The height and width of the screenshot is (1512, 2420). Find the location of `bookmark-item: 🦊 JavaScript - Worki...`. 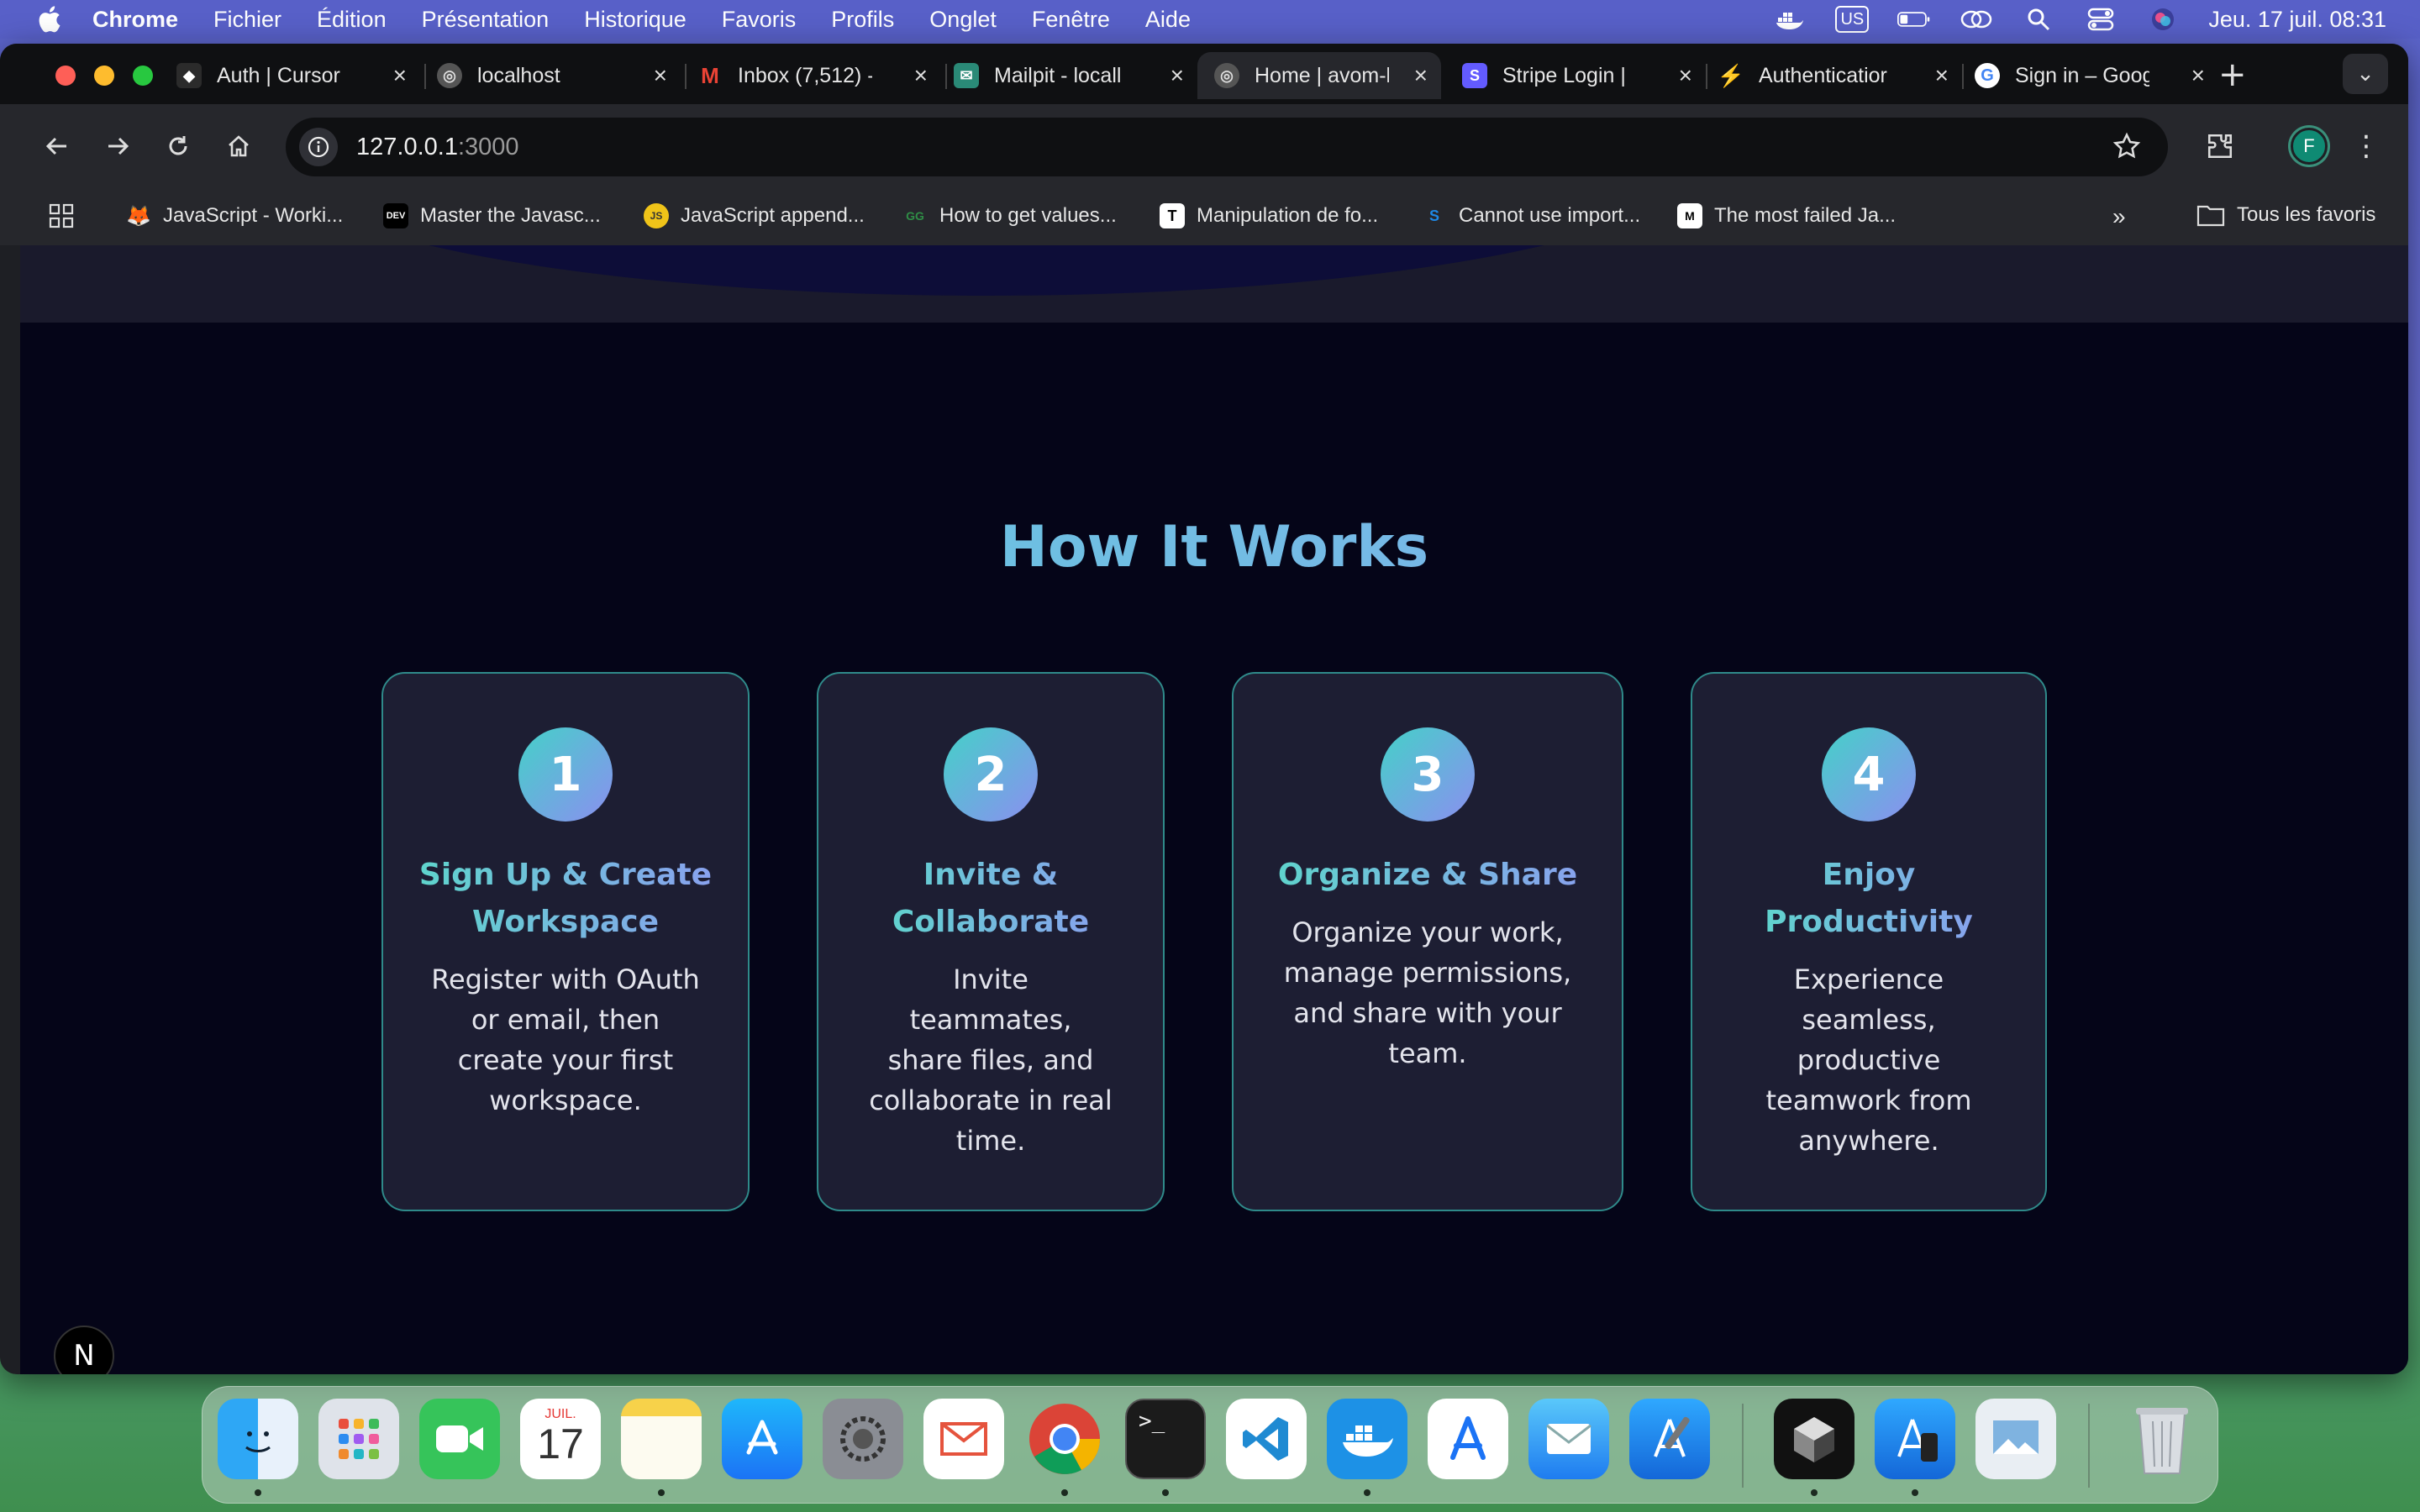

bookmark-item: 🦊 JavaScript - Worki... is located at coordinates (234, 215).